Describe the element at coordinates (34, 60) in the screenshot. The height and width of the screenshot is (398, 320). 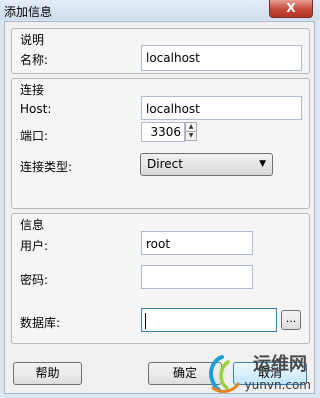
I see `name-label: 名称:` at that location.